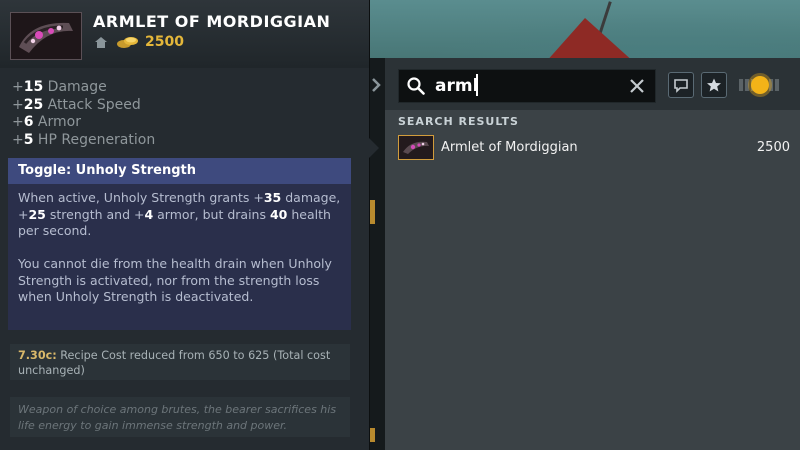 This screenshot has width=800, height=450. I want to click on stat-line-armor: +6 Armor, so click(46, 122).